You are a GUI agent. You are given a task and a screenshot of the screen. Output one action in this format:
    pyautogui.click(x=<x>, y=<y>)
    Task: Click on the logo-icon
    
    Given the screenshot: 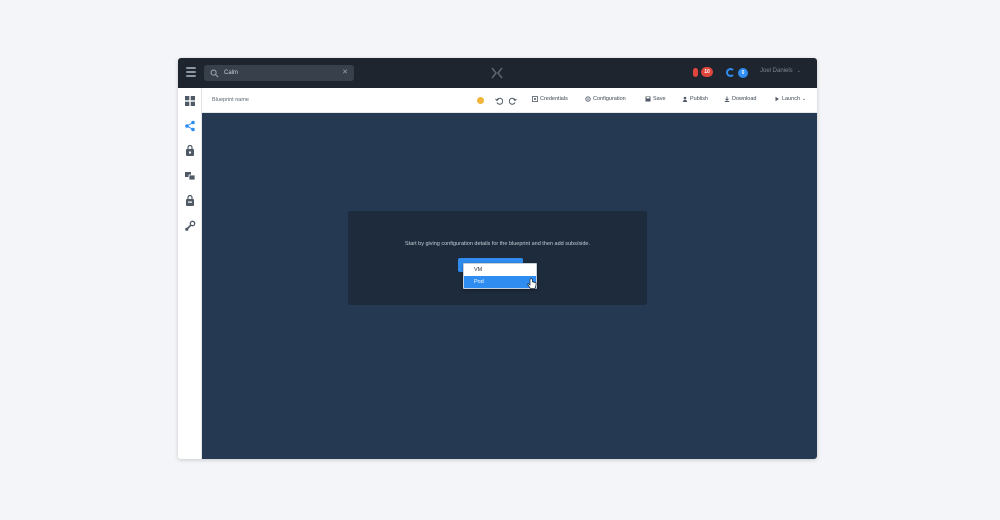 What is the action you would take?
    pyautogui.click(x=497, y=73)
    